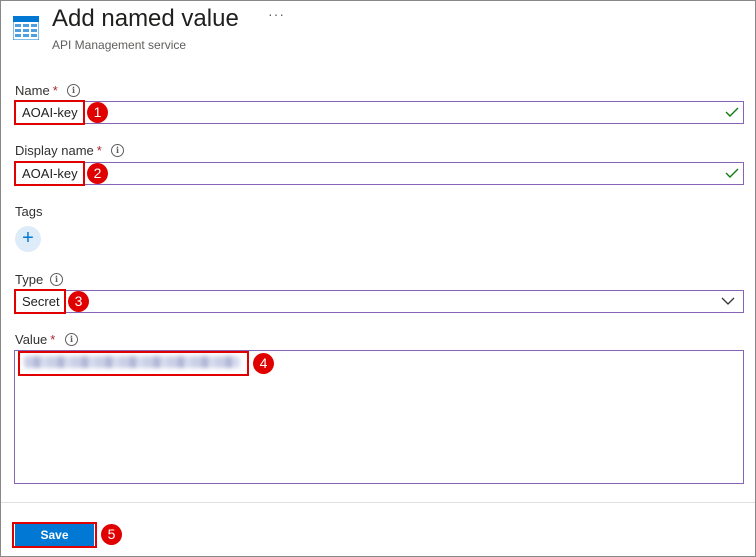 This screenshot has width=756, height=557. Describe the element at coordinates (111, 534) in the screenshot. I see `callout-badge-5: 5` at that location.